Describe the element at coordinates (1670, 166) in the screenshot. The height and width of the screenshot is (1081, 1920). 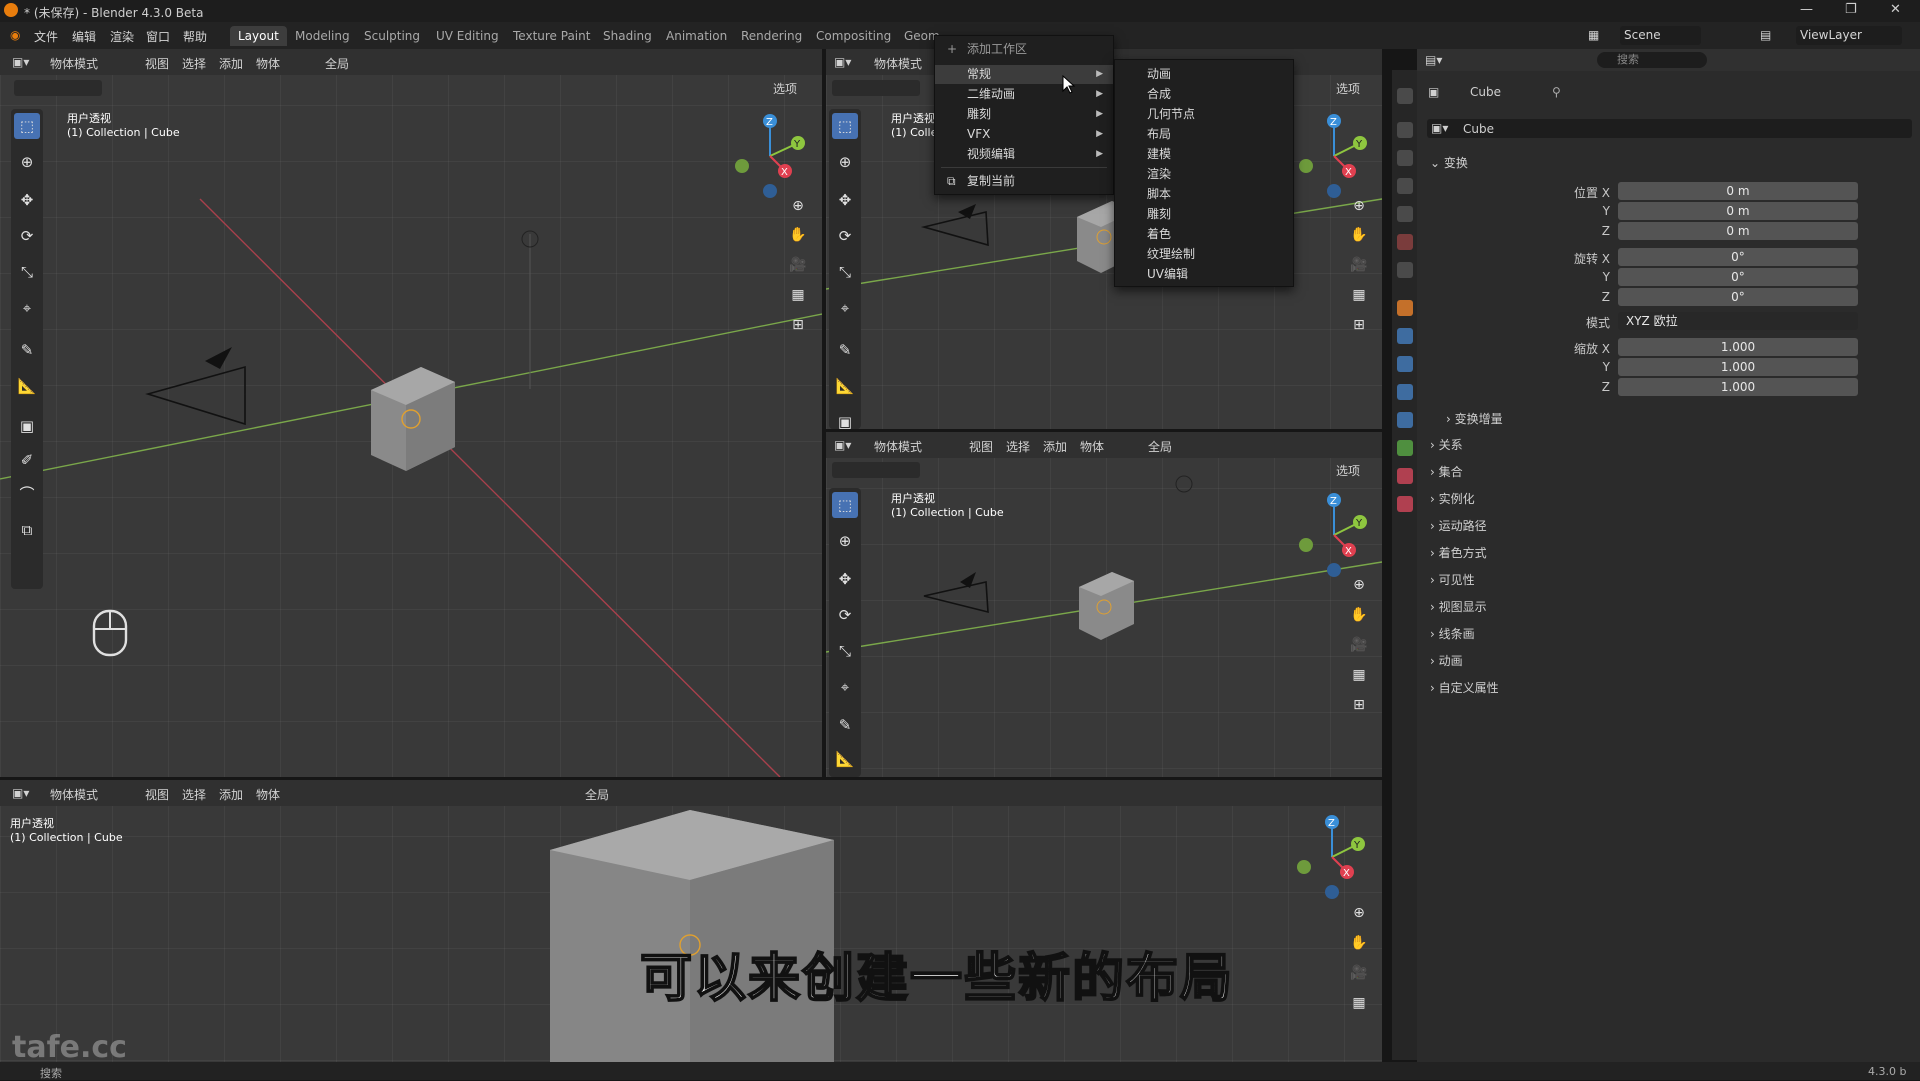
I see `transform-panel-header: ⌄ 变换` at that location.